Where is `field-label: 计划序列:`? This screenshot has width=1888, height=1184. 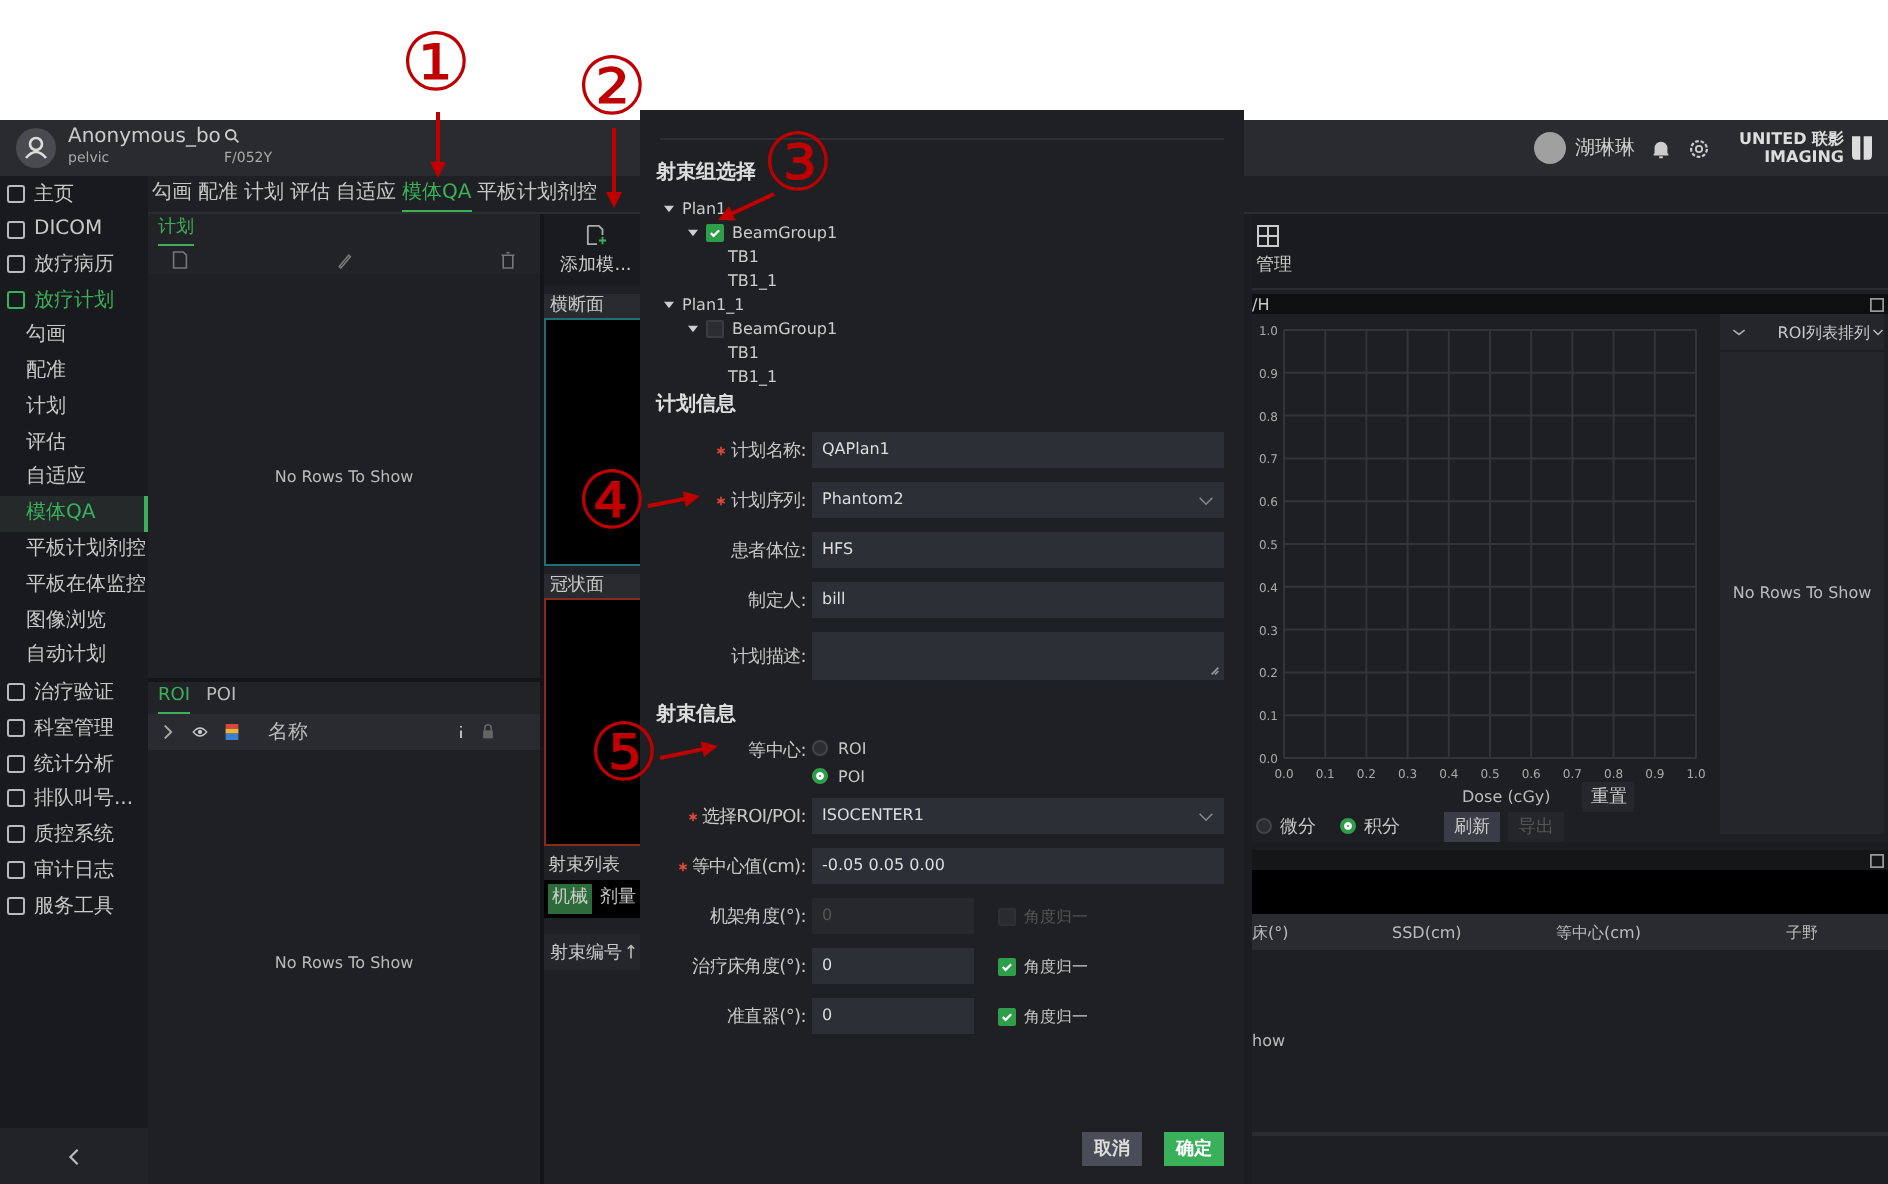 field-label: 计划序列: is located at coordinates (768, 501).